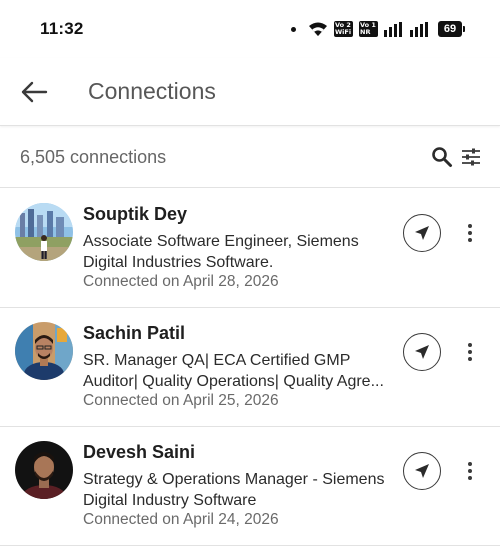  Describe the element at coordinates (181, 281) in the screenshot. I see `connected-date: Connected on April 28, 2026` at that location.